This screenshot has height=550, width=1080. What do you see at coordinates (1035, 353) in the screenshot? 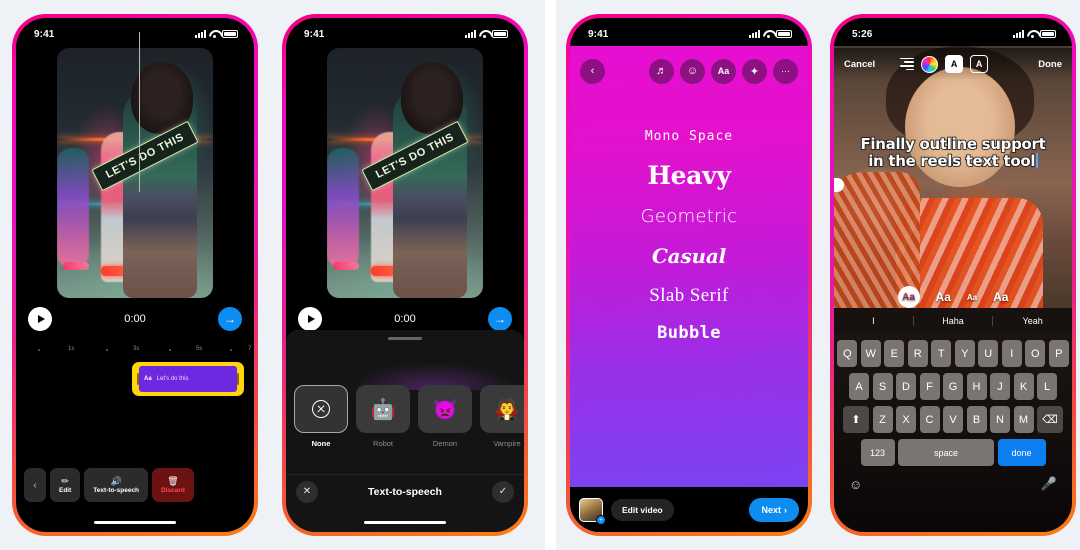
I see `key-o: O` at bounding box center [1035, 353].